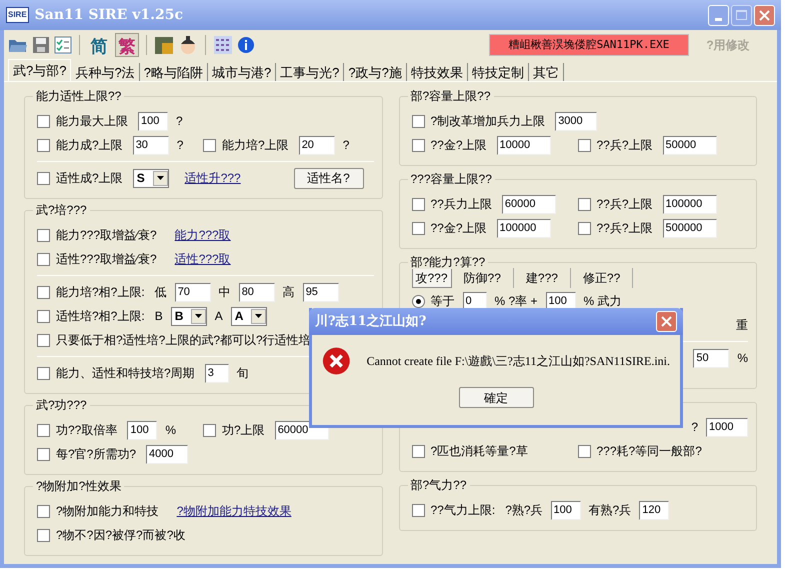 This screenshot has width=788, height=572. What do you see at coordinates (150, 178) in the screenshot?
I see `dropdown: S` at bounding box center [150, 178].